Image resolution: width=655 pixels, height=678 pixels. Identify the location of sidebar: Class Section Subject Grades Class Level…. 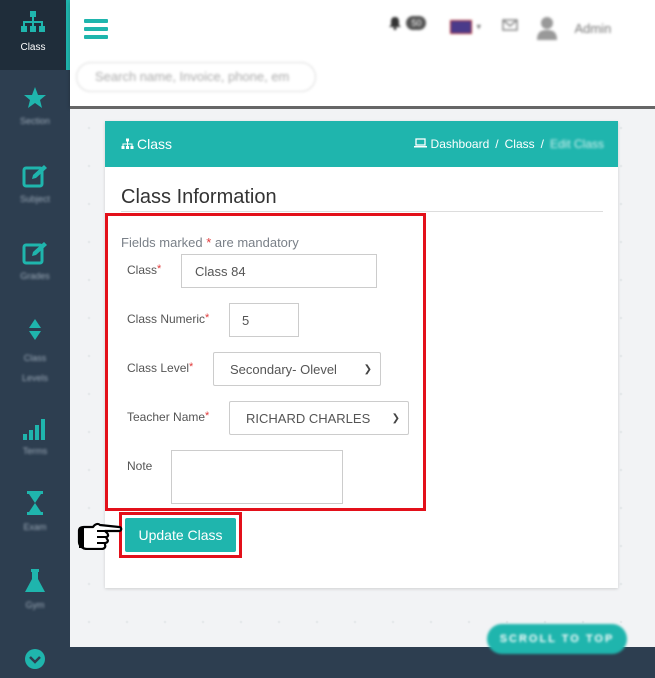
(35, 339).